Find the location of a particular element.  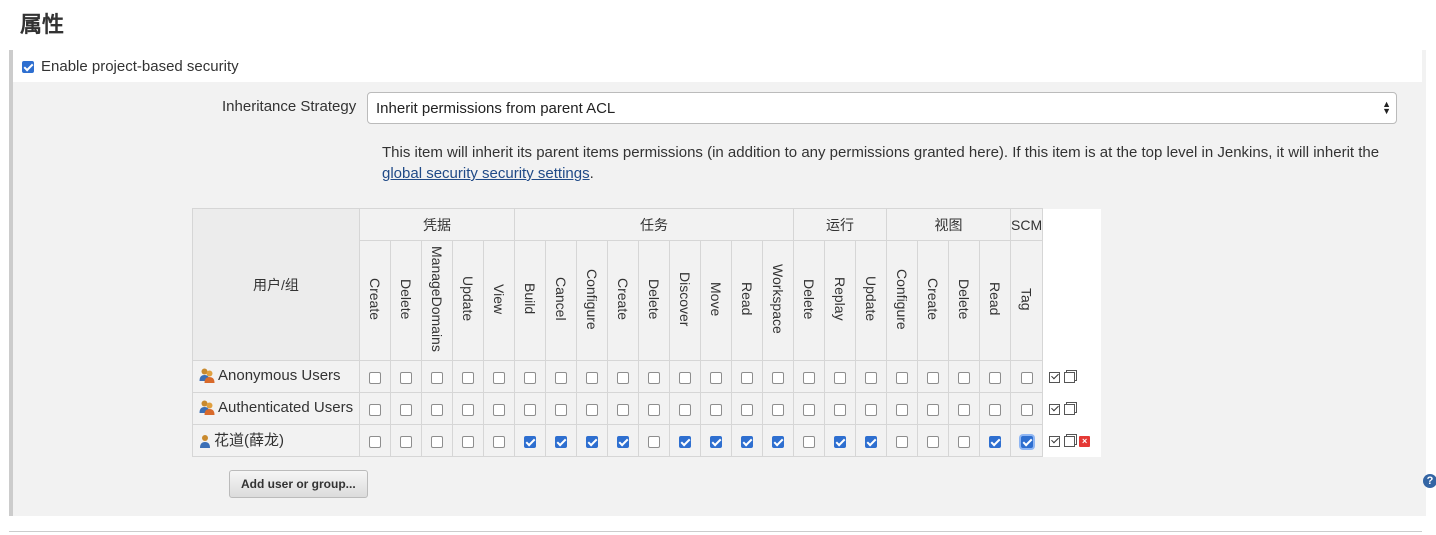

user-group-cell: Authenticated Users is located at coordinates (276, 408).